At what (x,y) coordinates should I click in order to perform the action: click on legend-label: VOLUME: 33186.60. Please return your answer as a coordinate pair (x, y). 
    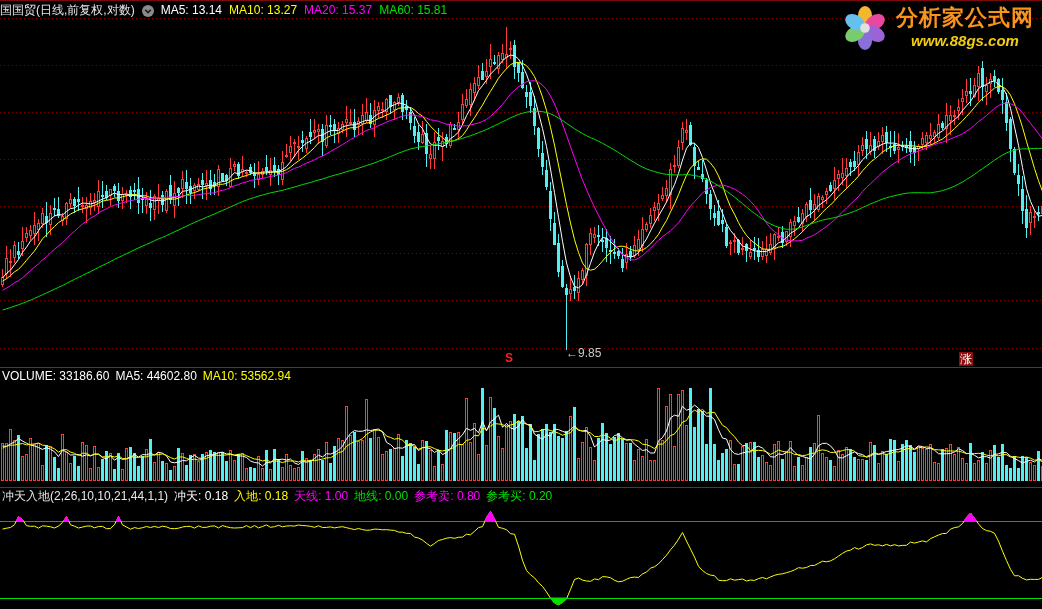
    Looking at the image, I should click on (56, 376).